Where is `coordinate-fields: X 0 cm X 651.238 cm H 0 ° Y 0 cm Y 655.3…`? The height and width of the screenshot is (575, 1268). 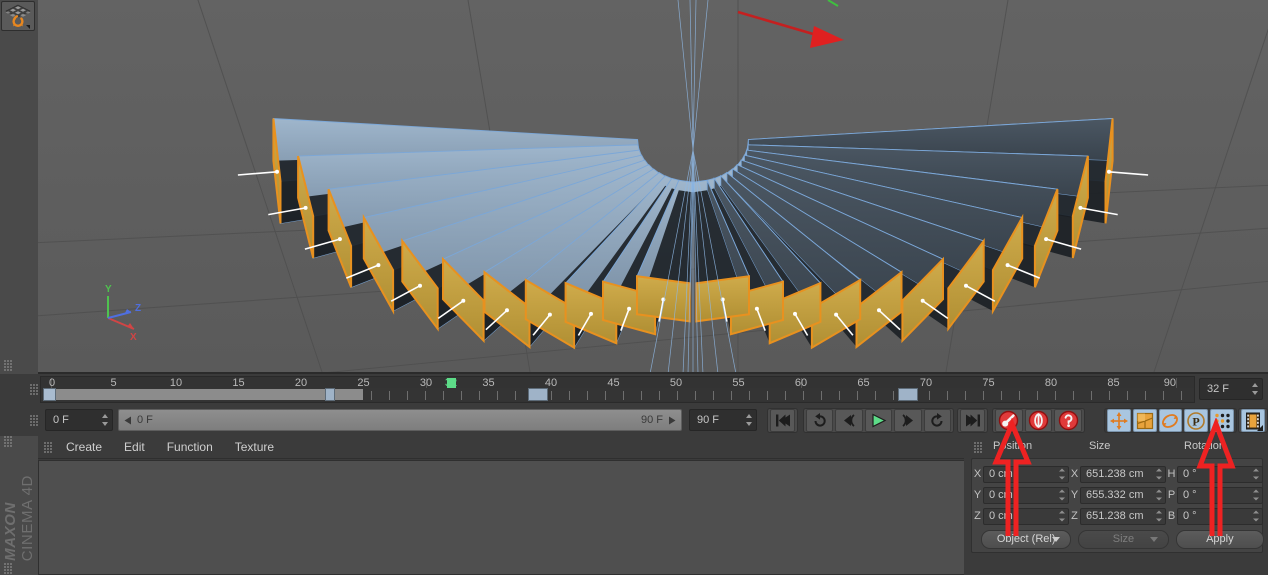 coordinate-fields: X 0 cm X 651.238 cm H 0 ° Y 0 cm Y 655.3… is located at coordinates (1117, 505).